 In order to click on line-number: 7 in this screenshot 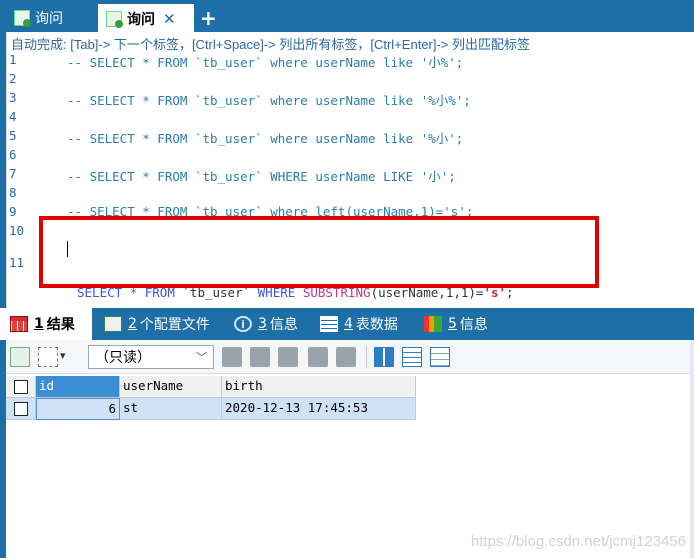, I will do `click(13, 173)`.